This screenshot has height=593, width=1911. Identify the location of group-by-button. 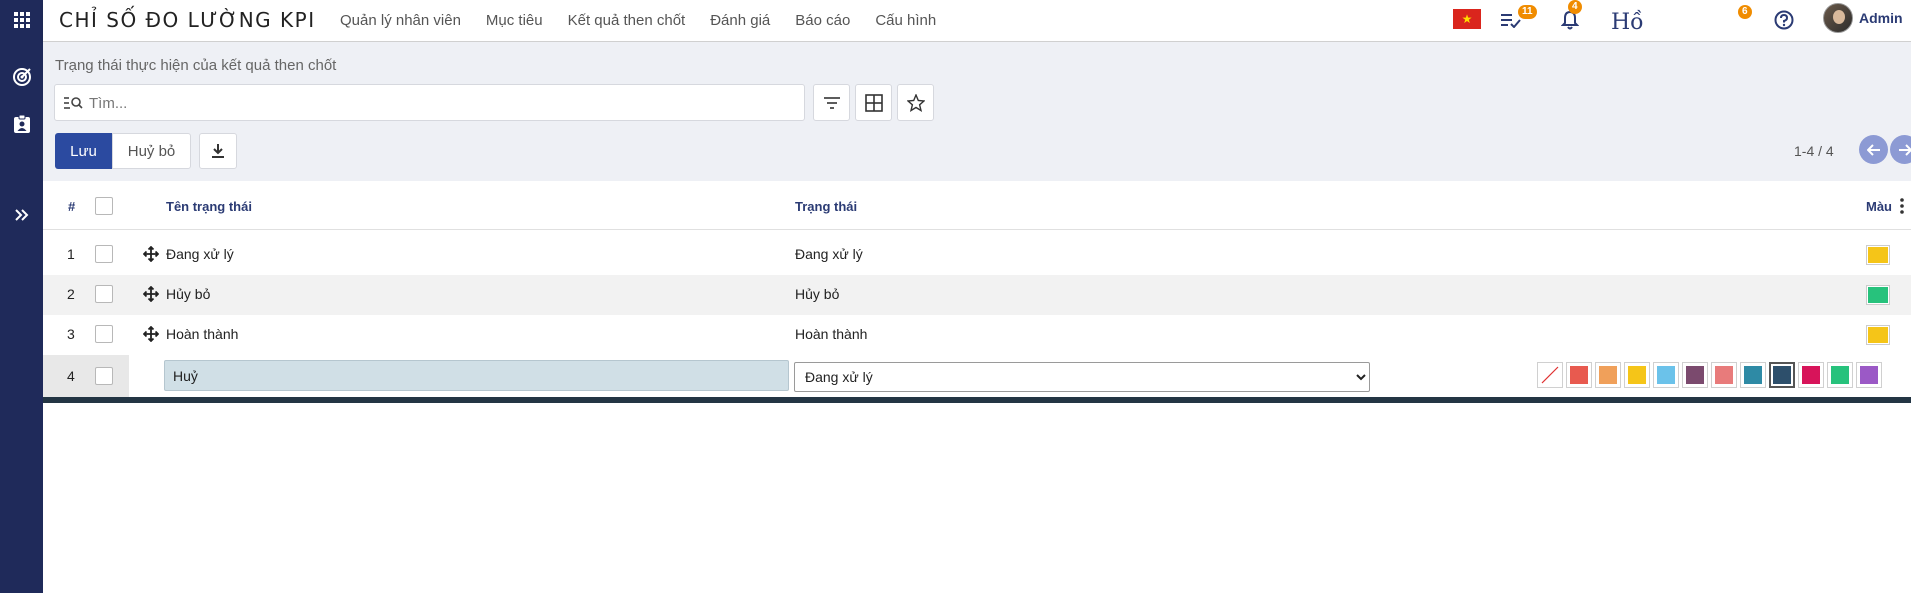
(873, 102).